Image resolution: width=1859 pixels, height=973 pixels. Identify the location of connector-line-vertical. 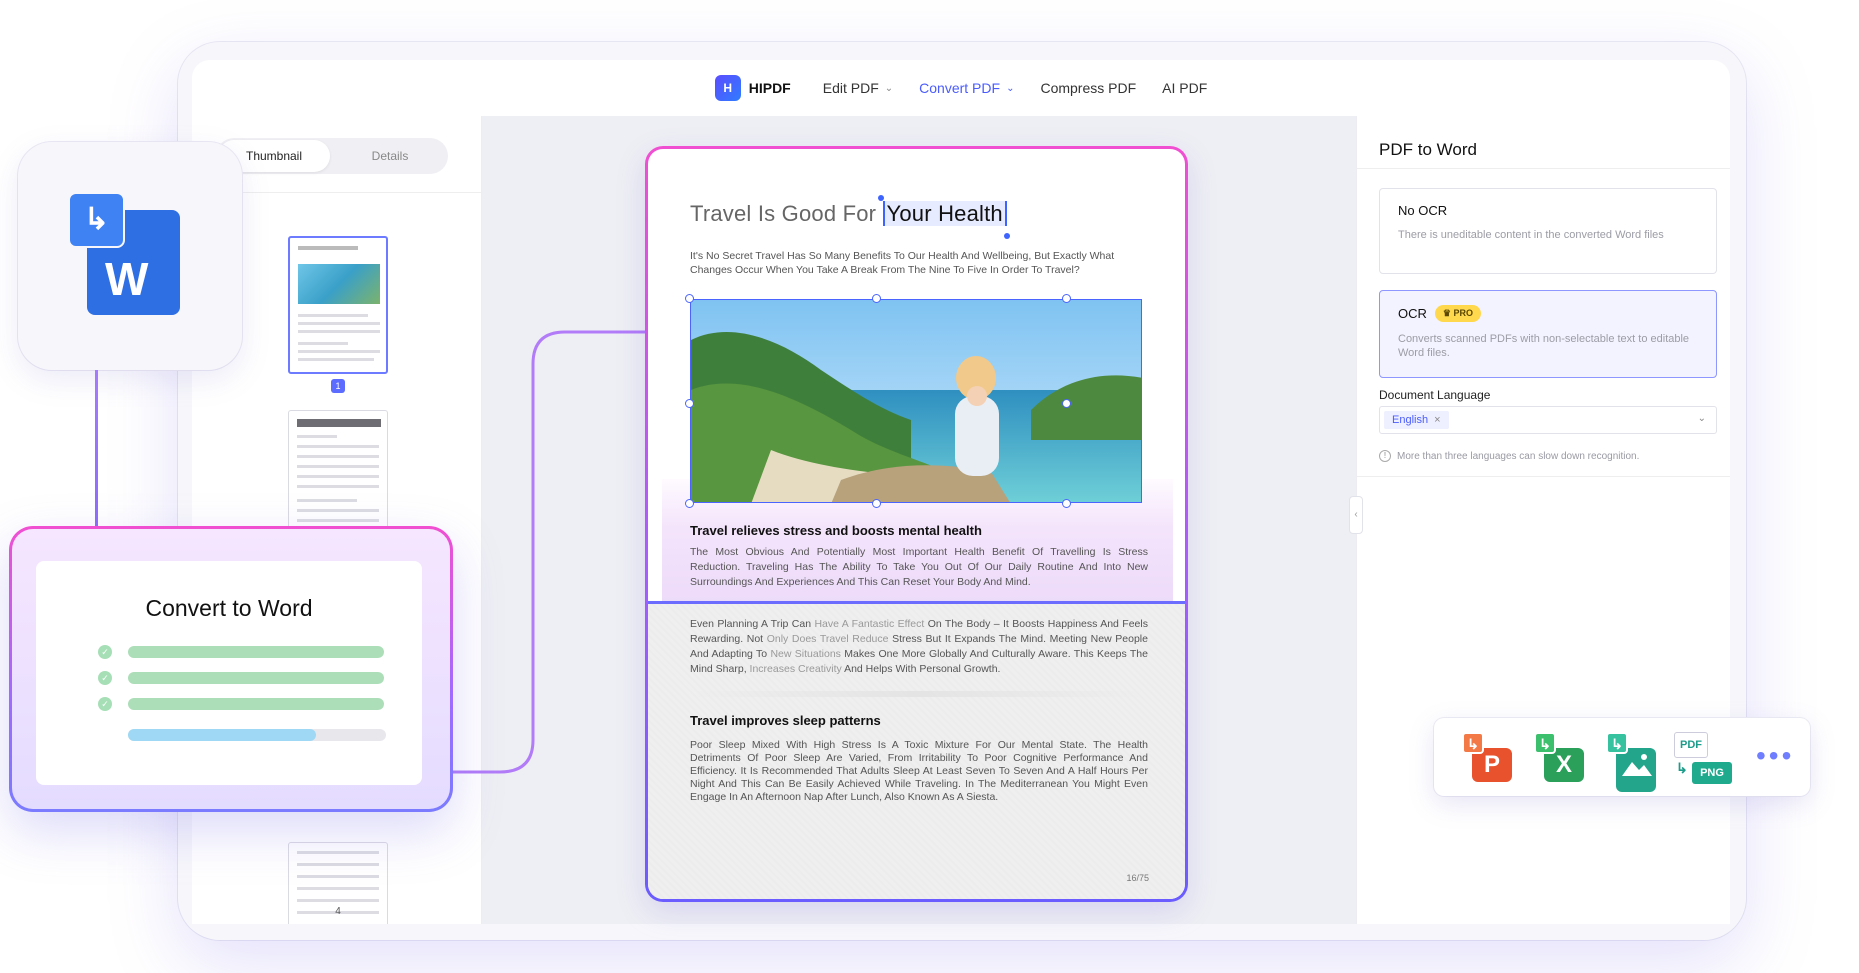
(96, 449).